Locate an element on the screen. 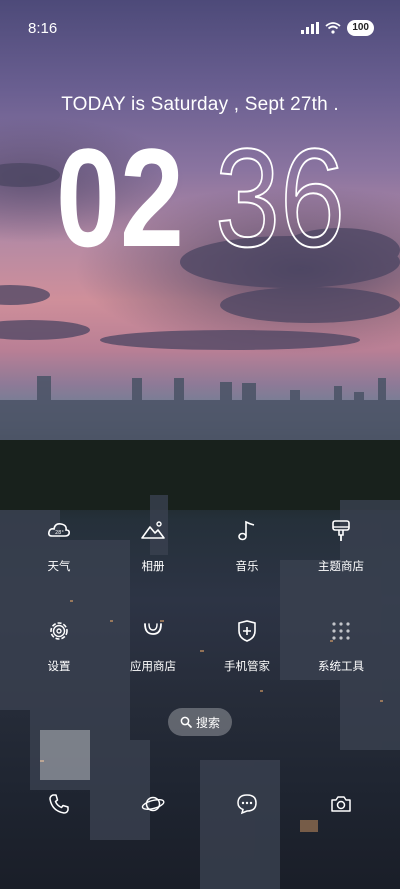 The image size is (400, 889). clock-minute: 36 is located at coordinates (280, 187).